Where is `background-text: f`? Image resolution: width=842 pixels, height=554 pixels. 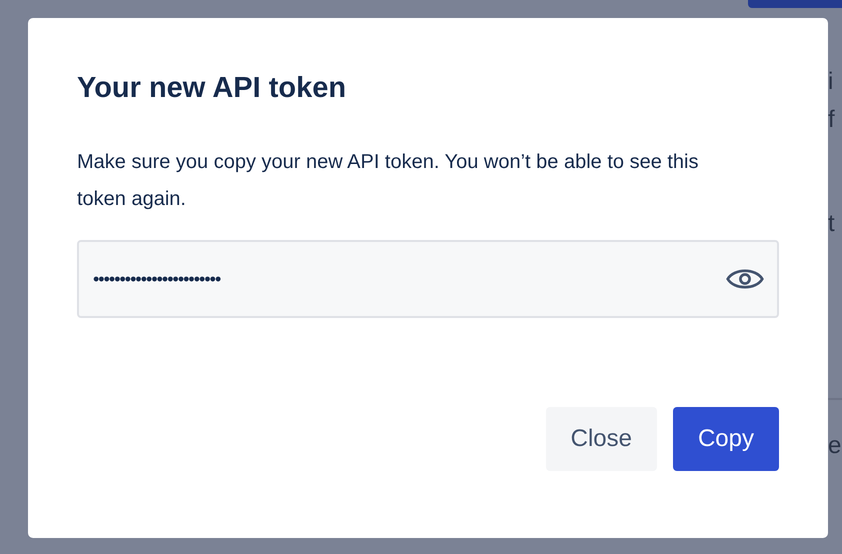
background-text: f is located at coordinates (831, 120).